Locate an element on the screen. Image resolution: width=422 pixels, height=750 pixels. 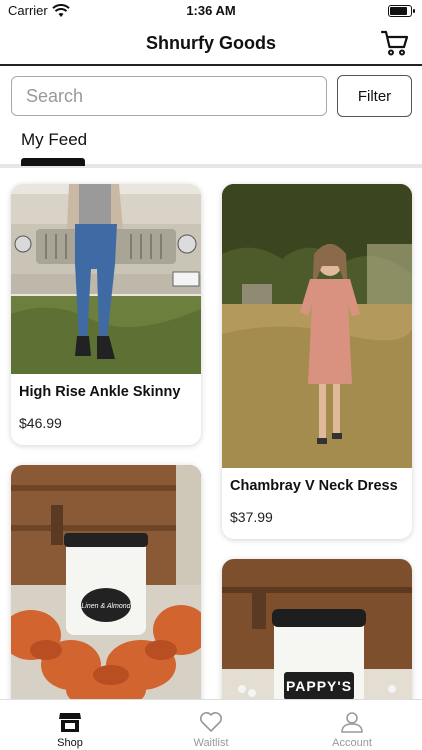
tab-my-feed: My Feed is located at coordinates (54, 140).